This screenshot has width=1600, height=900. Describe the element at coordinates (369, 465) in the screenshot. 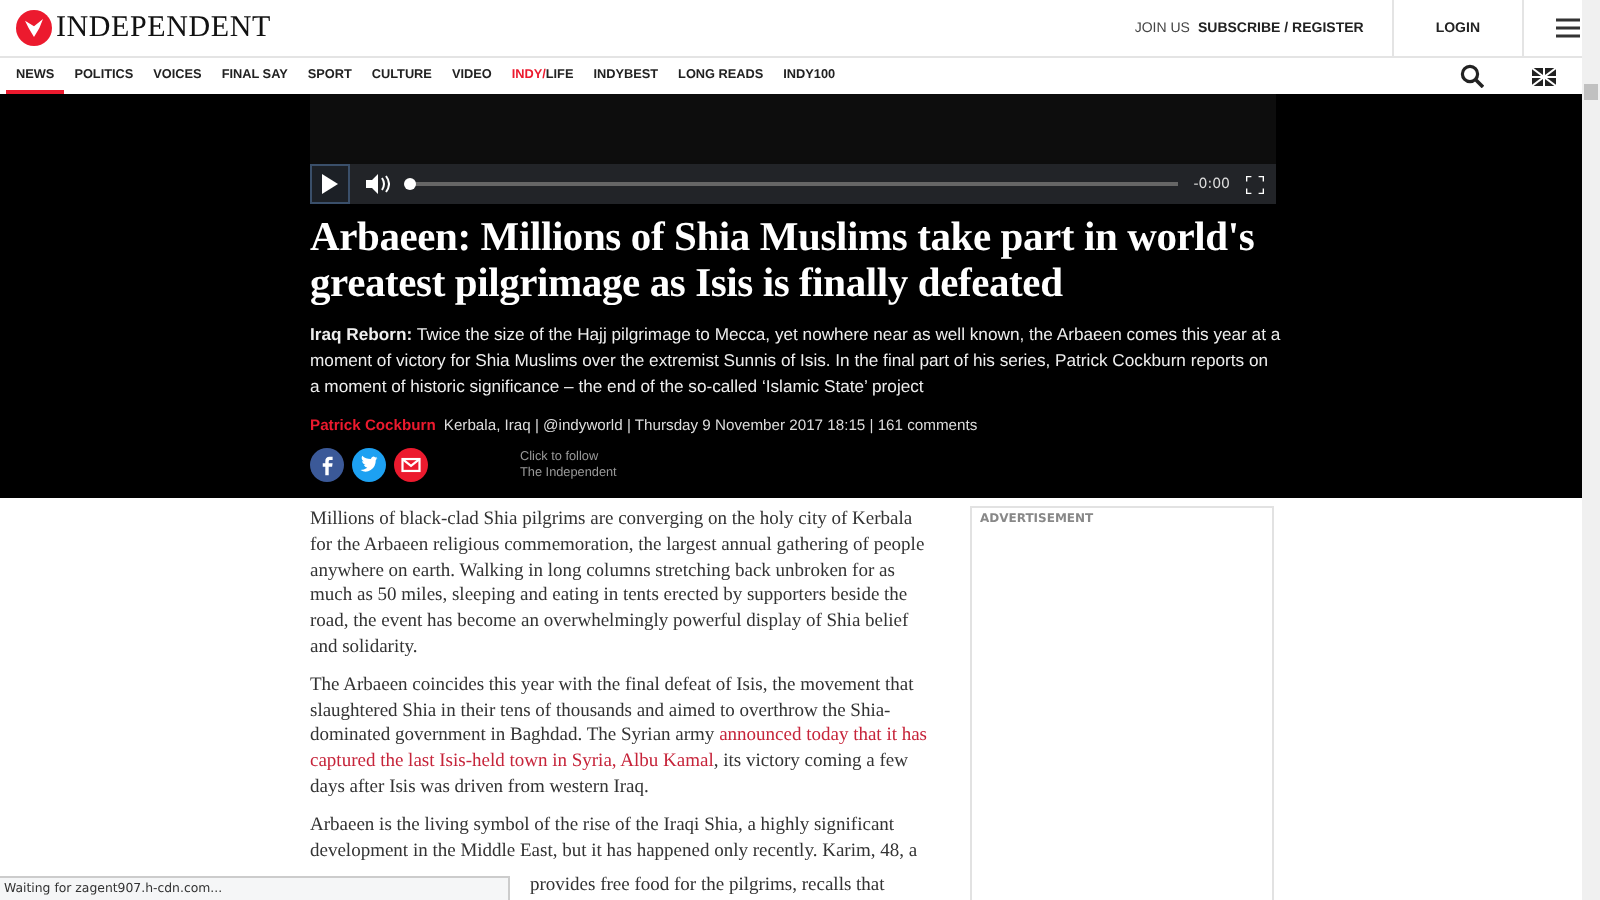

I see `twitter-icon` at that location.